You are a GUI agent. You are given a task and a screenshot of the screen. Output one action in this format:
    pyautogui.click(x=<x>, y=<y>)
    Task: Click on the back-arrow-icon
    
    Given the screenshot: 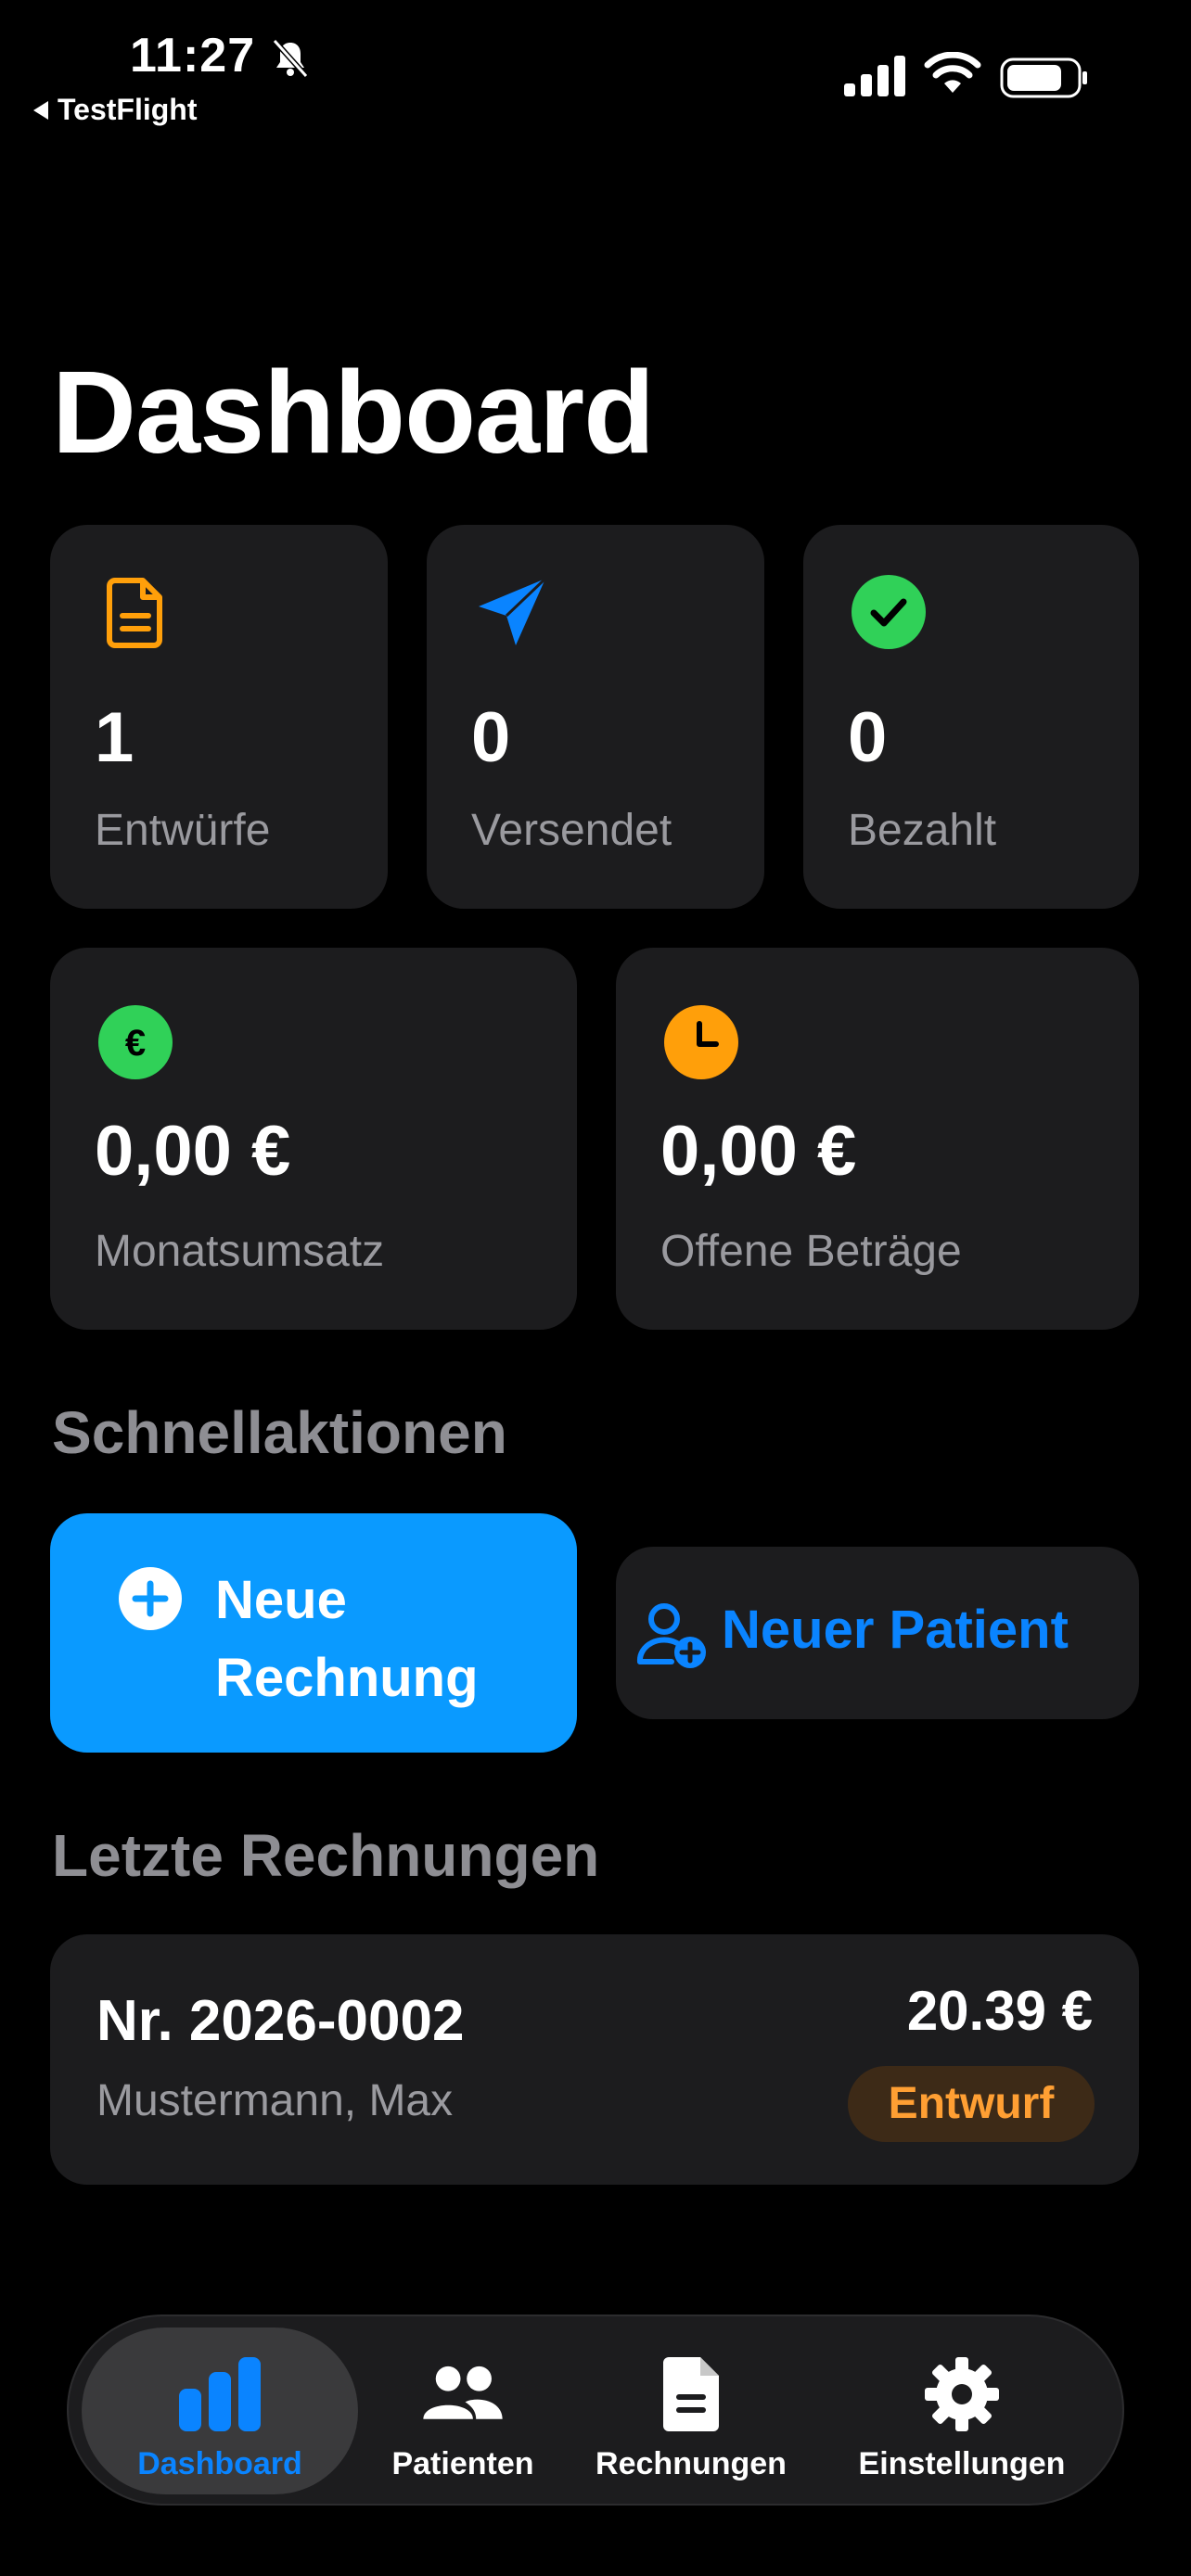 What is the action you would take?
    pyautogui.click(x=40, y=110)
    